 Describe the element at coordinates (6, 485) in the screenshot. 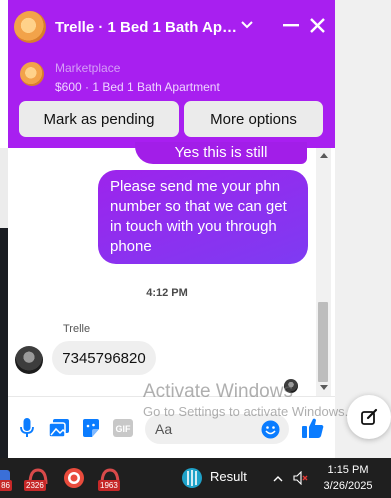

I see `notification-badge: 86` at that location.